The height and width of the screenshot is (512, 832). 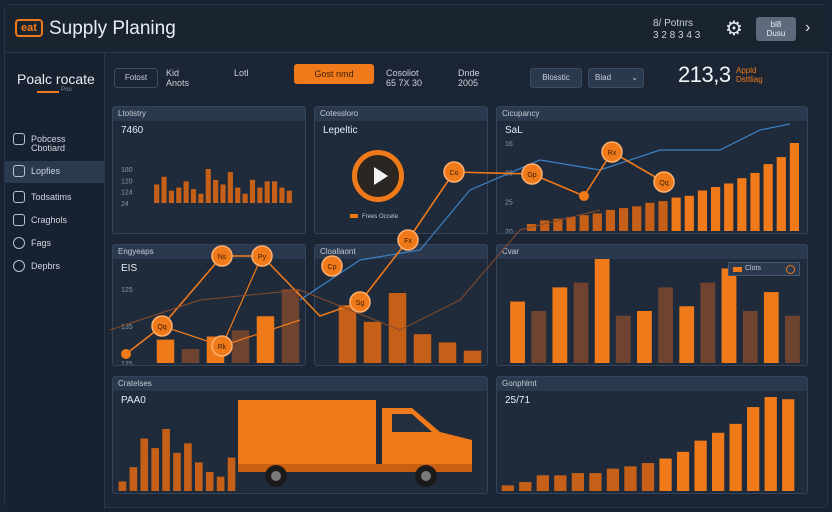 I want to click on globe-icon, so click(x=19, y=266).